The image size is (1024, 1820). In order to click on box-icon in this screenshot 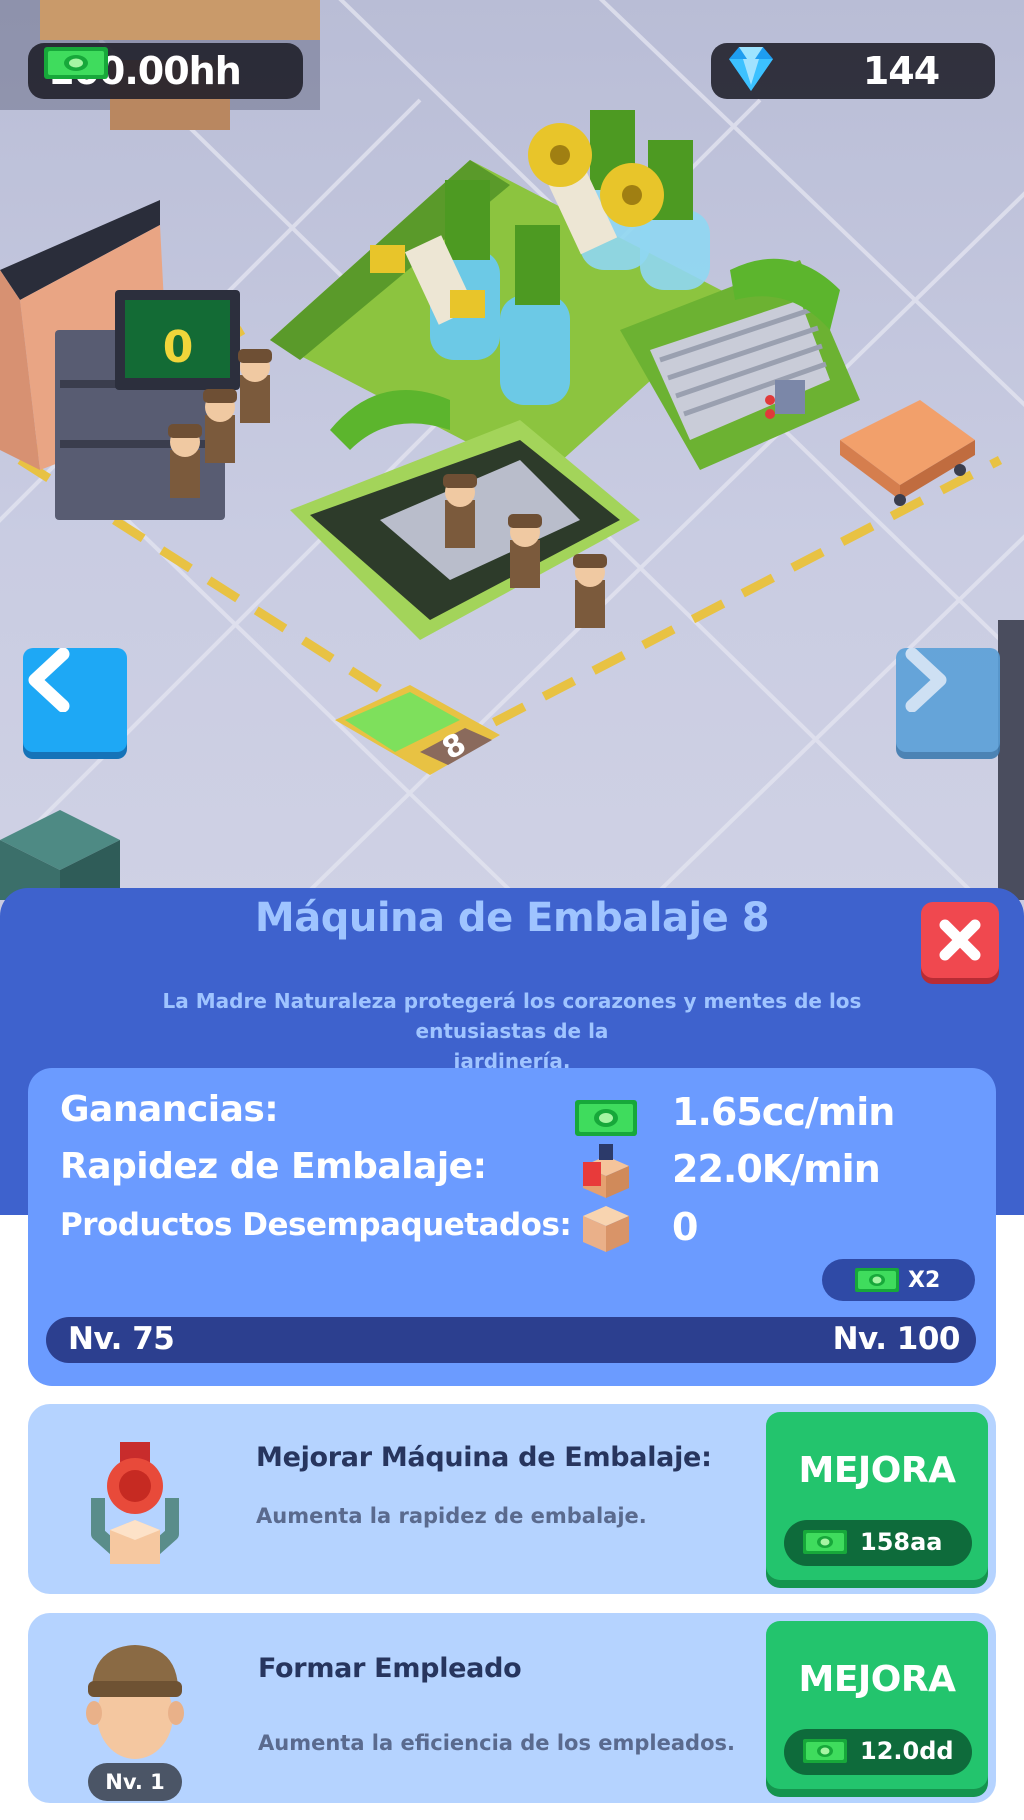, I will do `click(606, 1229)`.